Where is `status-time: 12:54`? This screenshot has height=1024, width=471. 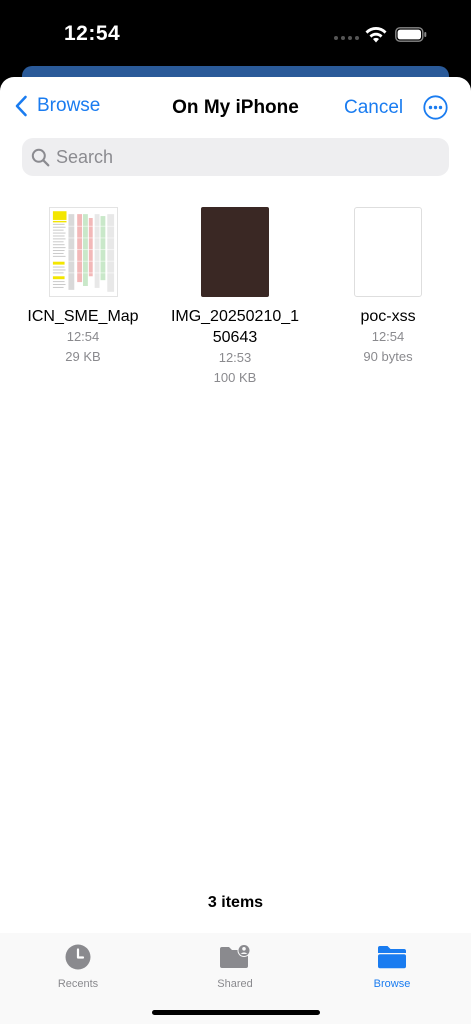
status-time: 12:54 is located at coordinates (92, 33).